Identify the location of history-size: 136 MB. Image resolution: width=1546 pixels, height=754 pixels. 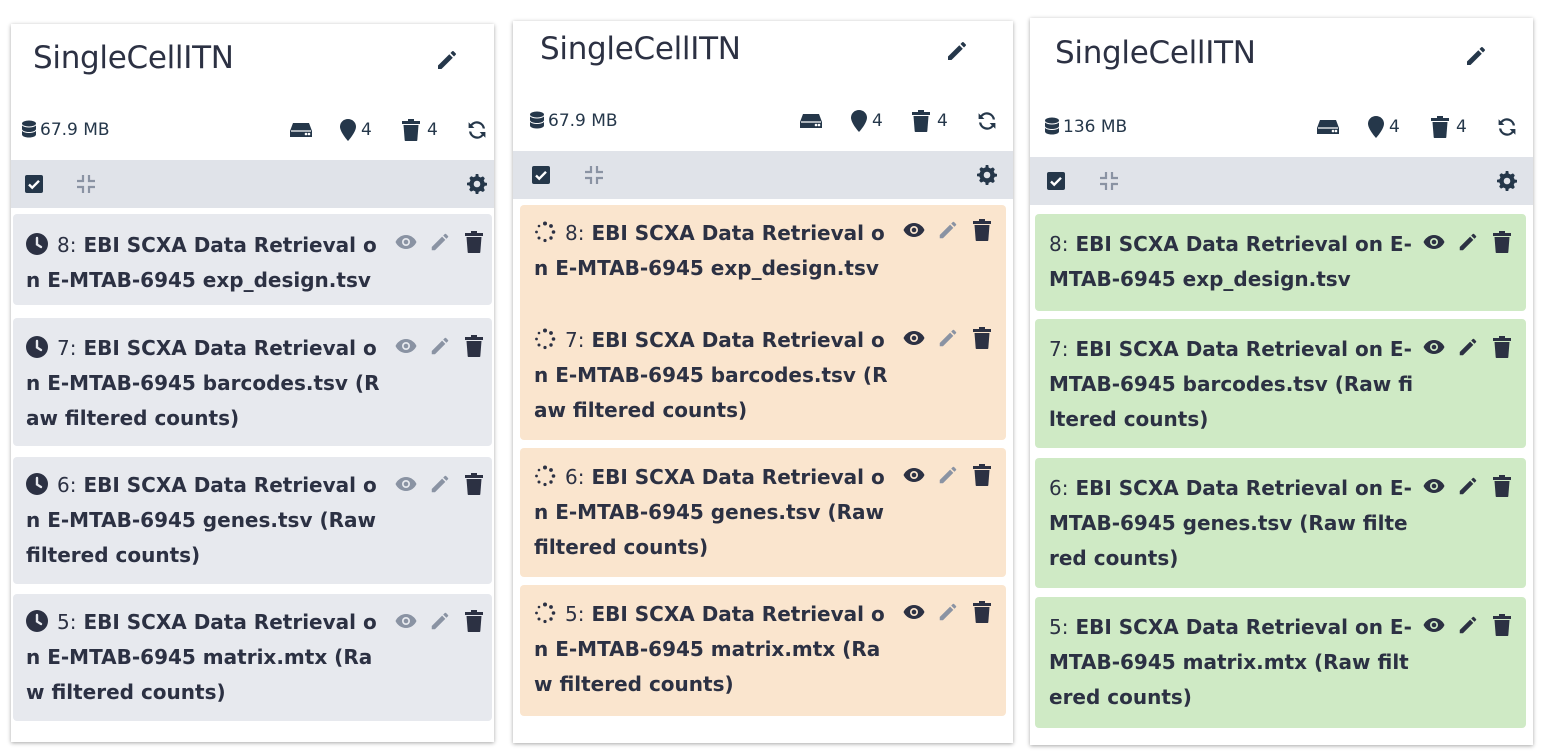
(1085, 127).